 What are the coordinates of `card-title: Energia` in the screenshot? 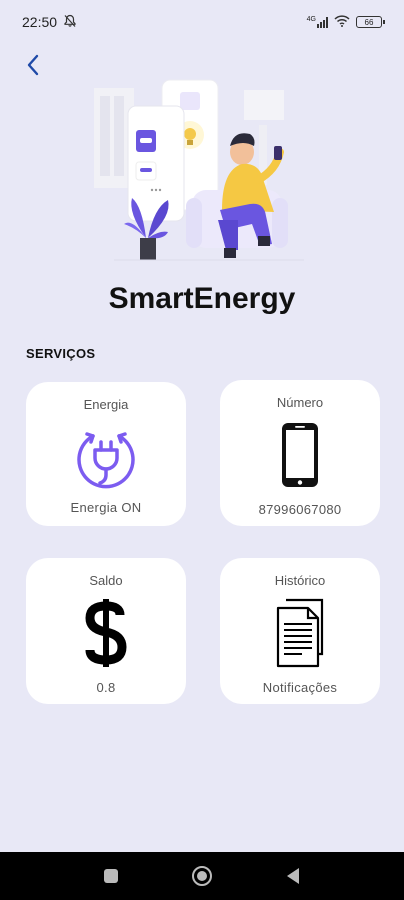 It's located at (106, 404).